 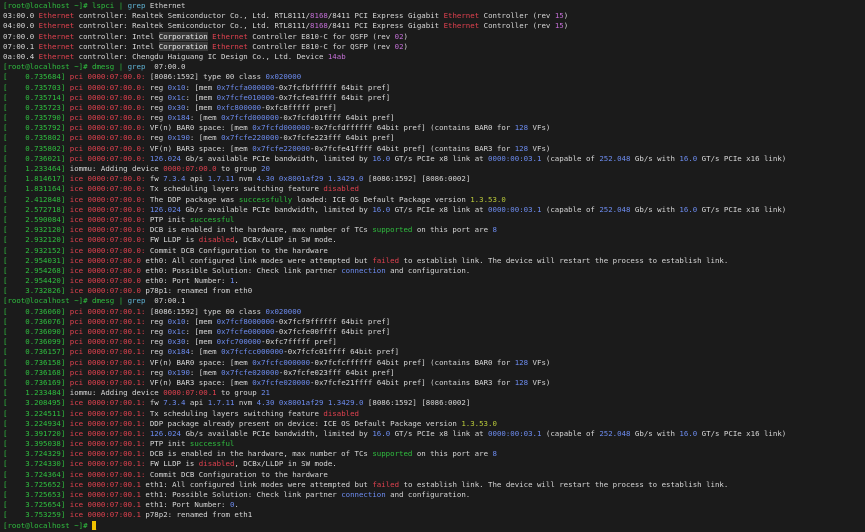 What do you see at coordinates (201, 362) in the screenshot?
I see `terminal-text: VF(n) BAR0 space: [mem` at bounding box center [201, 362].